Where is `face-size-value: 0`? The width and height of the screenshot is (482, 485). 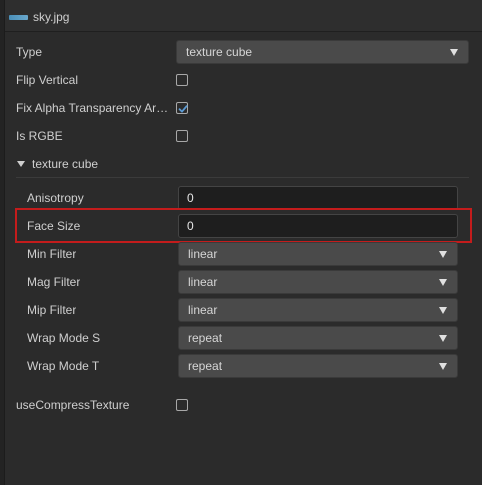
face-size-value: 0 is located at coordinates (190, 226).